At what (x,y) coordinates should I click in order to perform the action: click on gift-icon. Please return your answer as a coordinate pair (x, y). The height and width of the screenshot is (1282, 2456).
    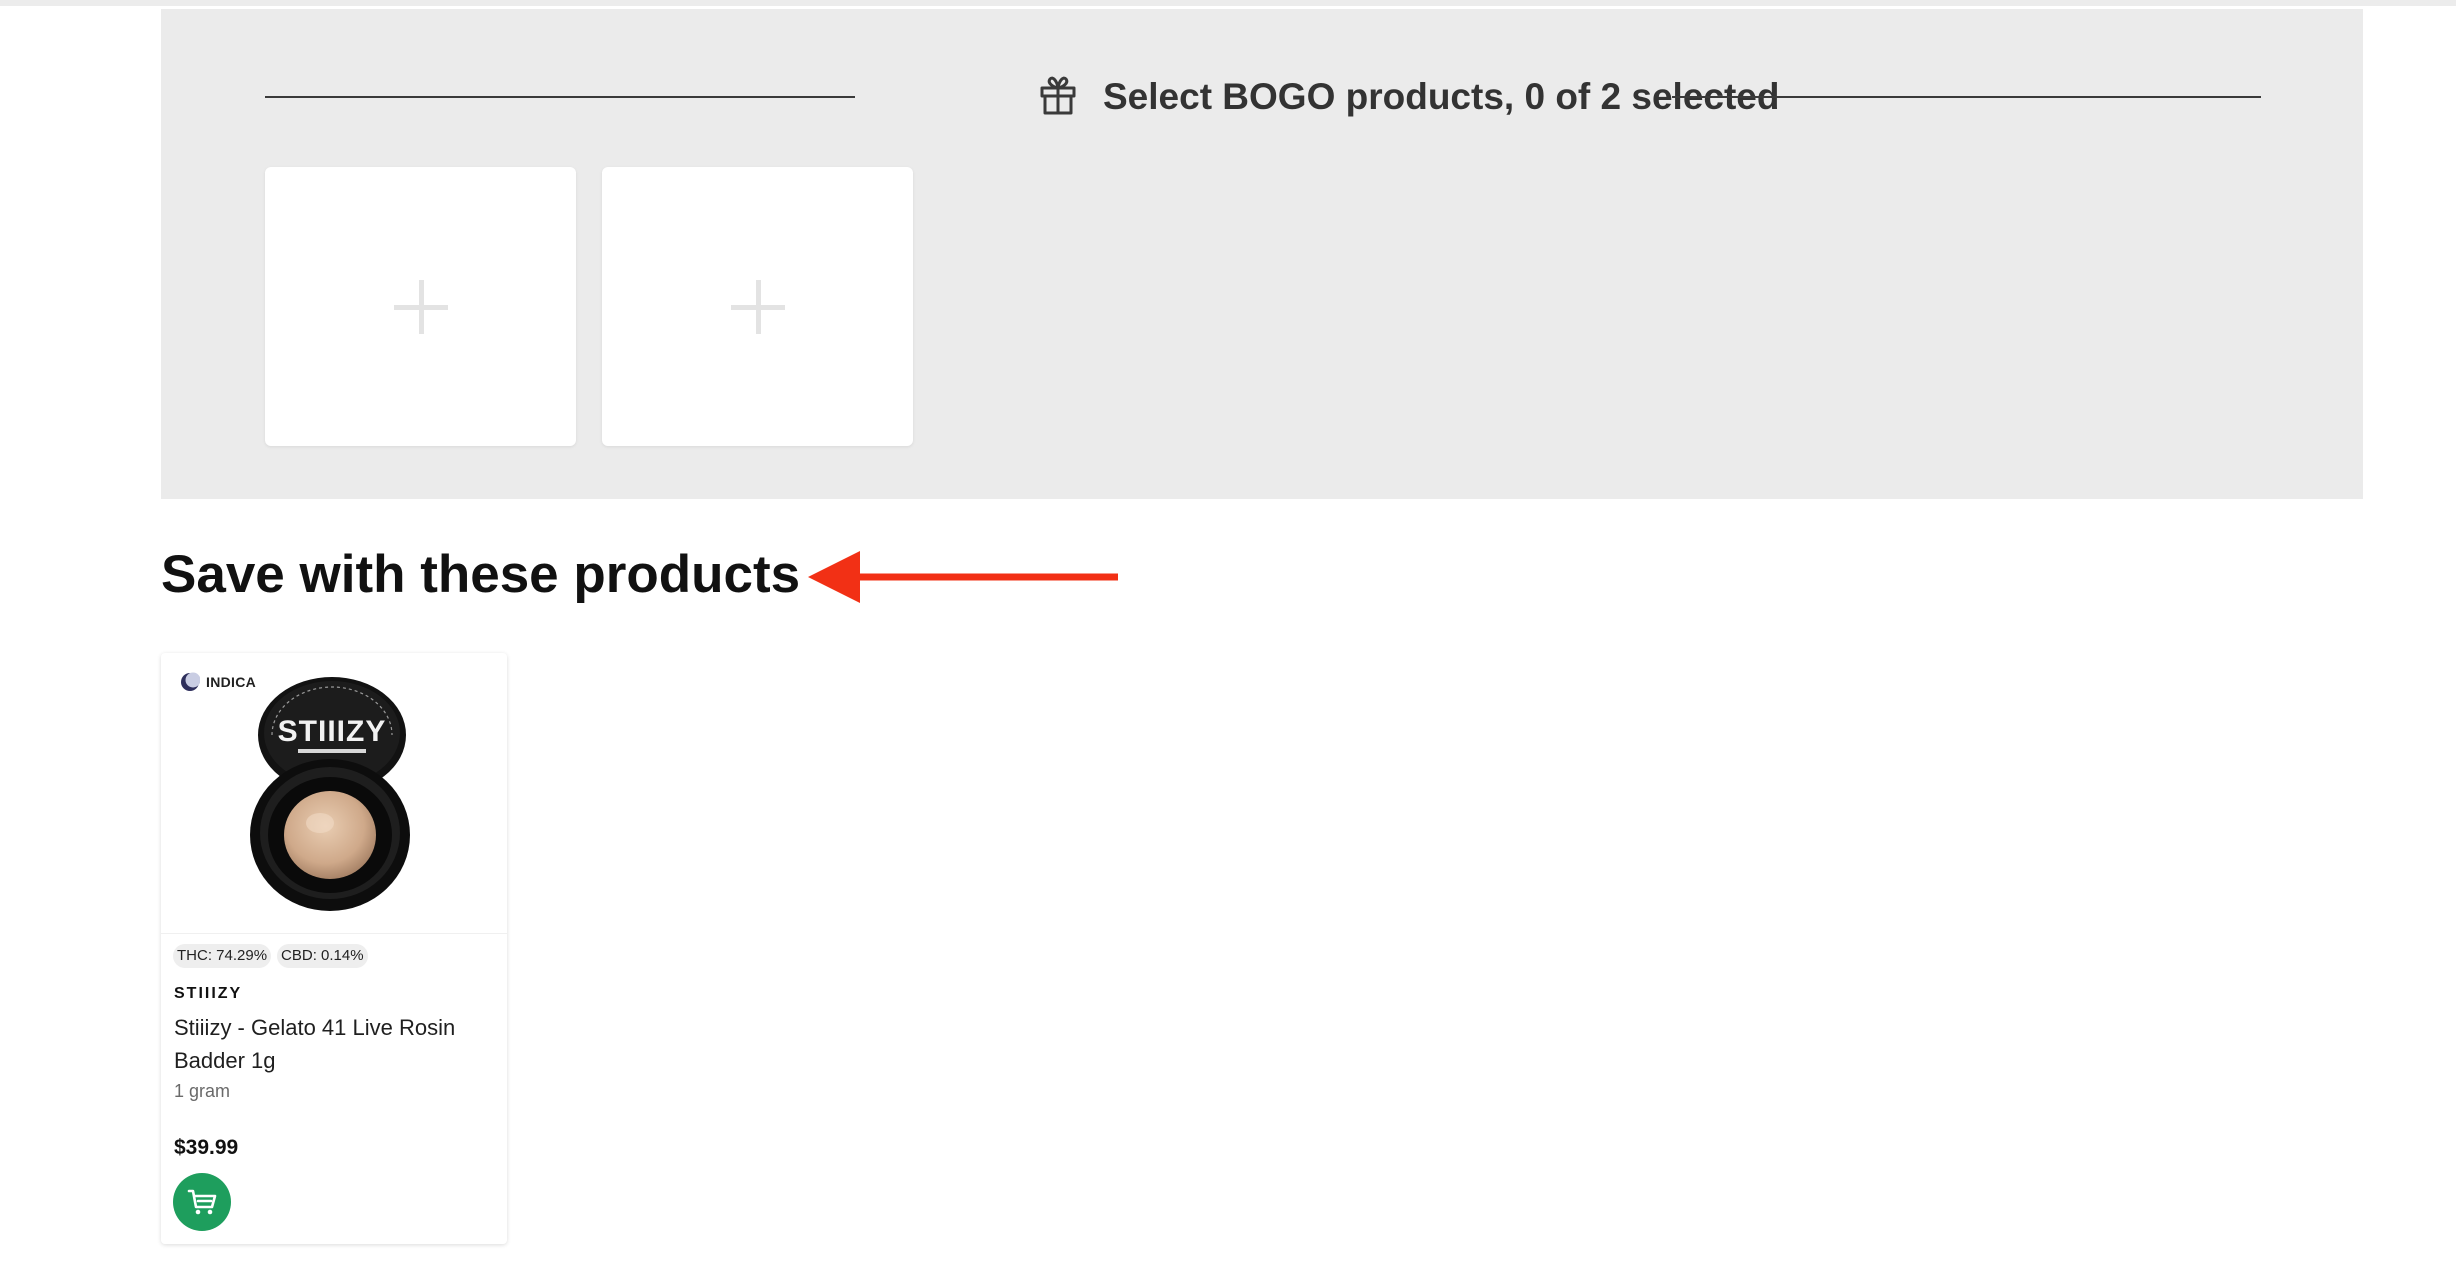
    Looking at the image, I should click on (1058, 95).